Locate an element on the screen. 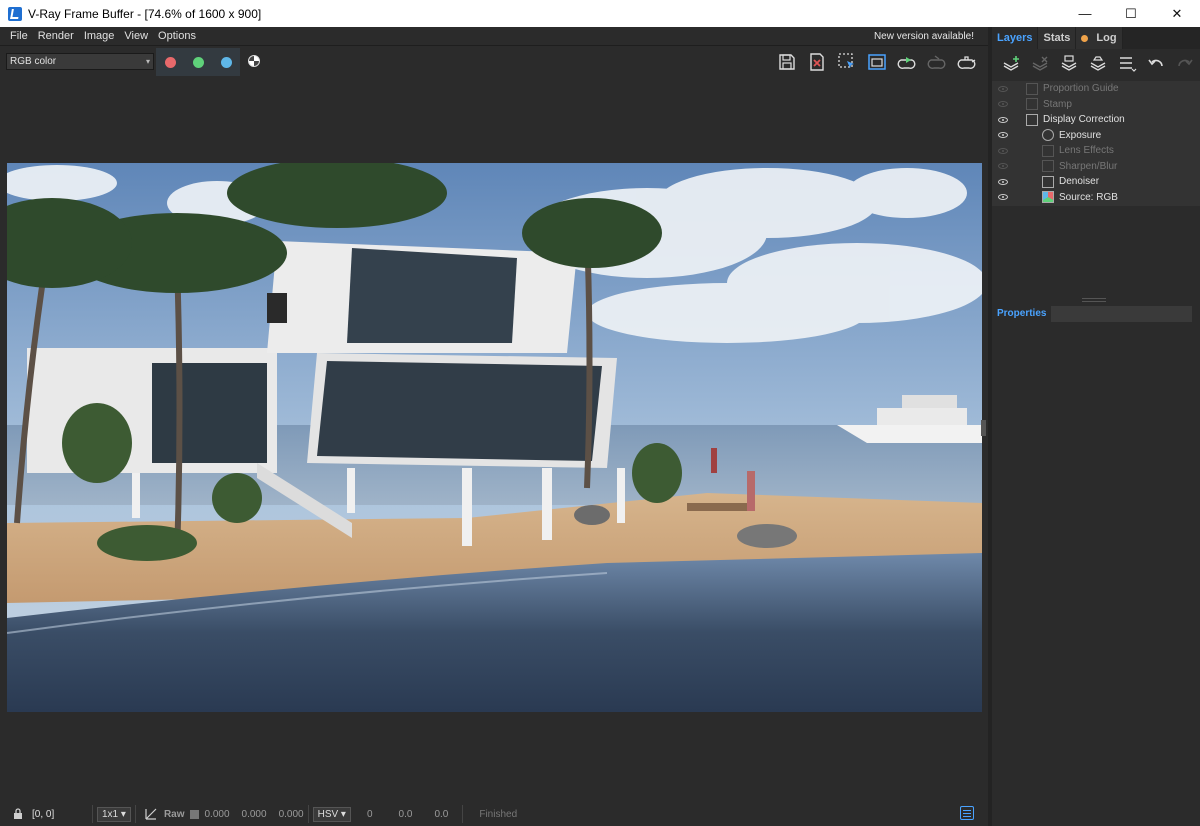 This screenshot has width=1200, height=826. zoom-select: 1x1 ▾ is located at coordinates (114, 814).